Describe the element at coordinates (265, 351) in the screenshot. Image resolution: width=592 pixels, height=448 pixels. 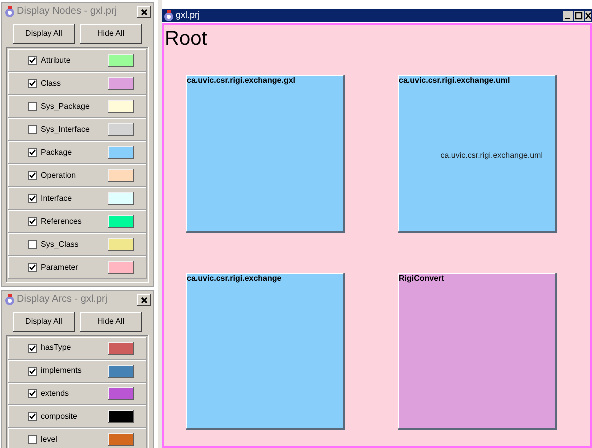
I see `graph-node: ca.uvic.csr.rigi.exchange` at that location.